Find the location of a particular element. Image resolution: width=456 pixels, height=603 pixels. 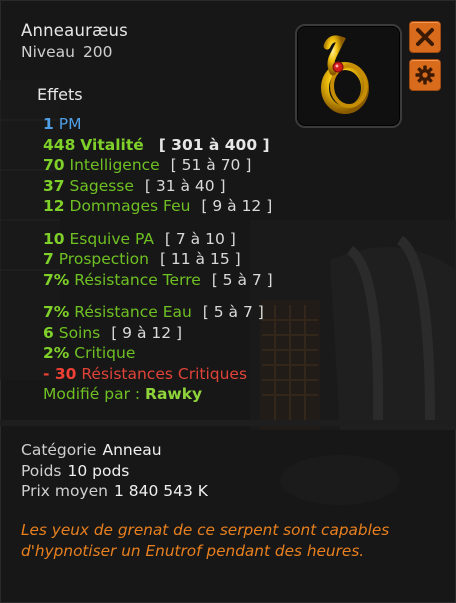

weight-label: Poids is located at coordinates (41, 470).